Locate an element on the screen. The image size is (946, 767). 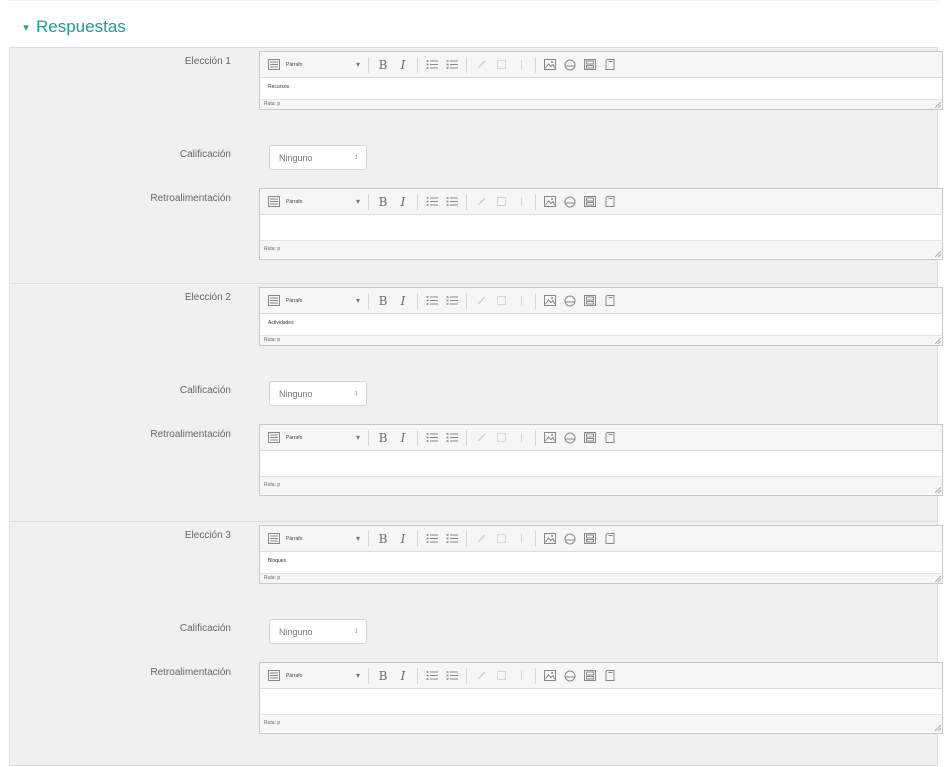
chevron-down-icon: ▾ is located at coordinates (26, 27).